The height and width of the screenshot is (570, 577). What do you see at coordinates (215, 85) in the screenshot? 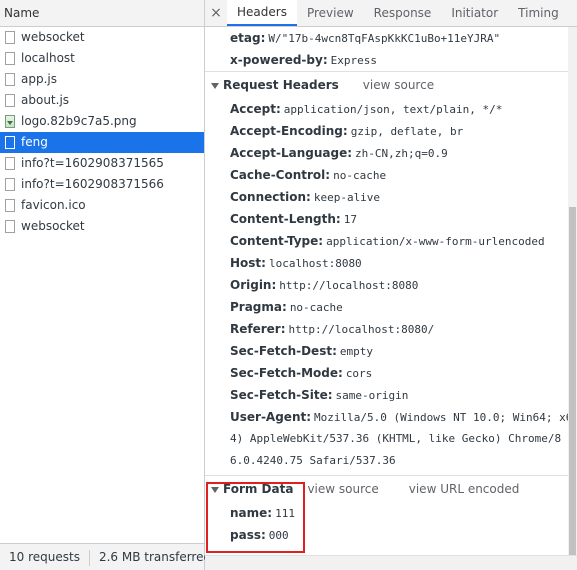
I see `triangle-down-icon` at bounding box center [215, 85].